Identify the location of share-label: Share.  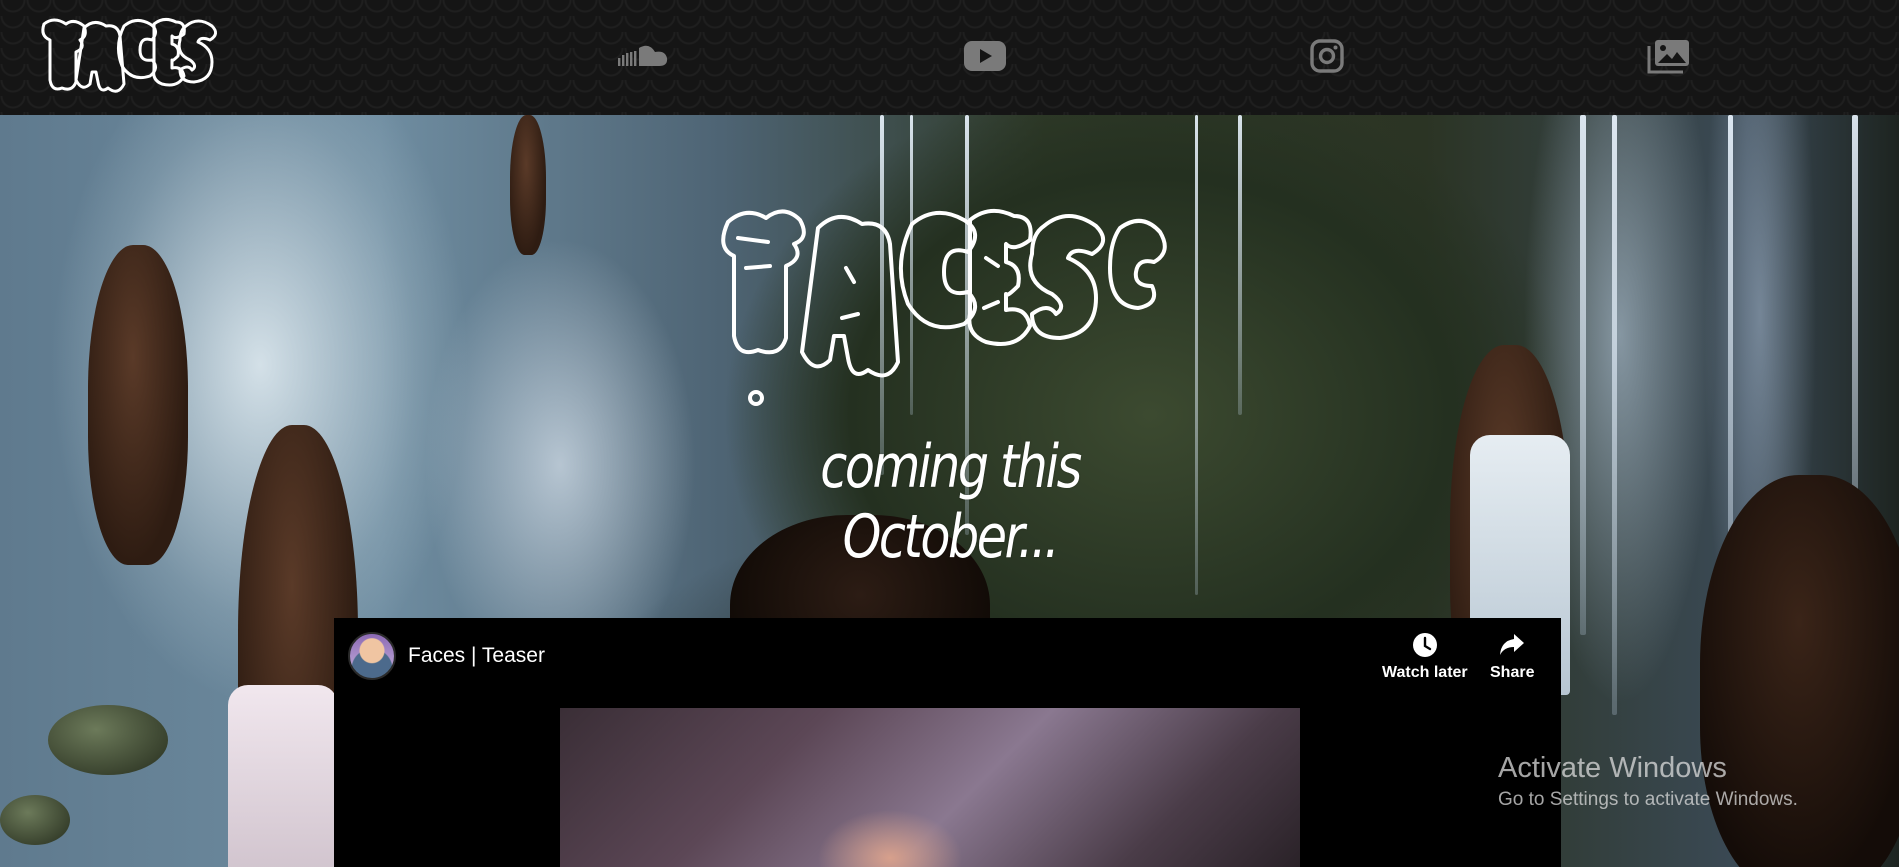
(1512, 672).